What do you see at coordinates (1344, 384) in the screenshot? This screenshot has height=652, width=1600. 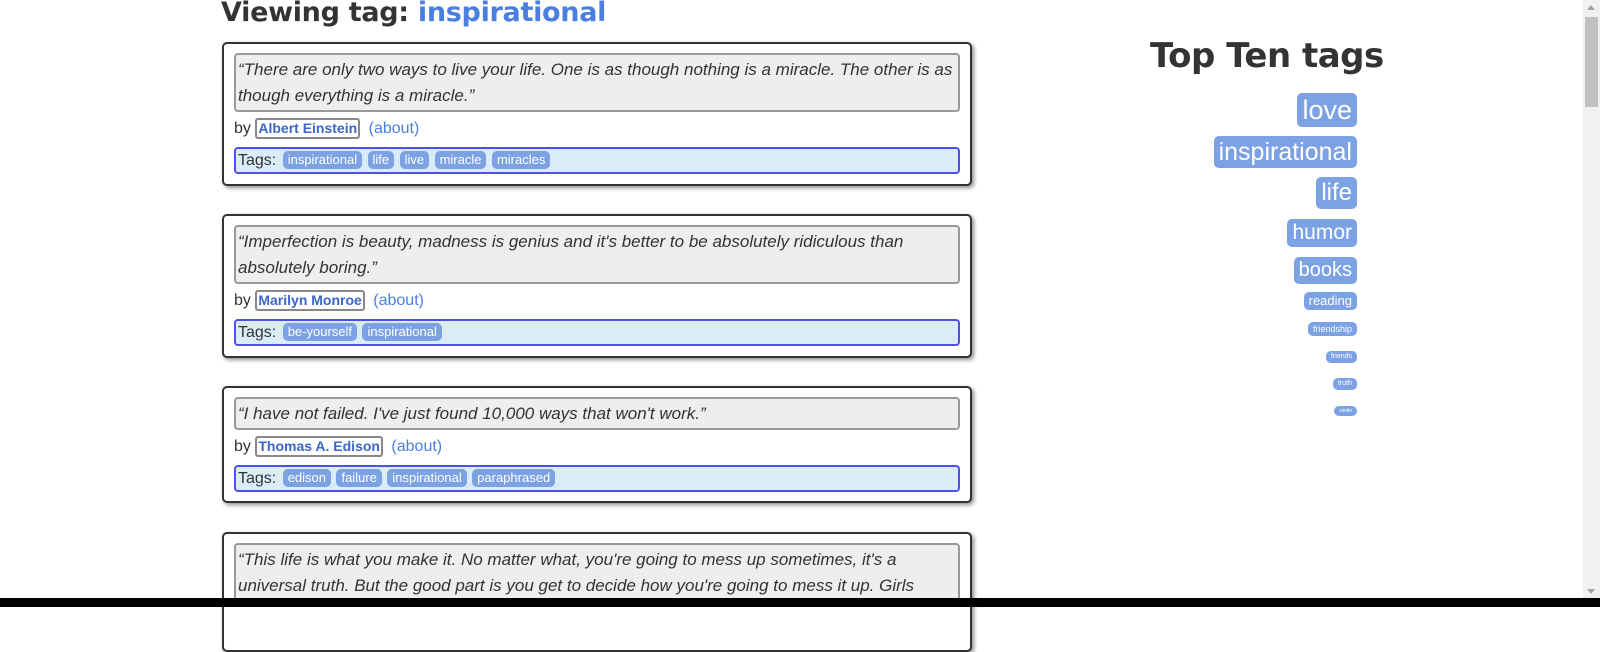 I see `top-tag-truth: truth` at bounding box center [1344, 384].